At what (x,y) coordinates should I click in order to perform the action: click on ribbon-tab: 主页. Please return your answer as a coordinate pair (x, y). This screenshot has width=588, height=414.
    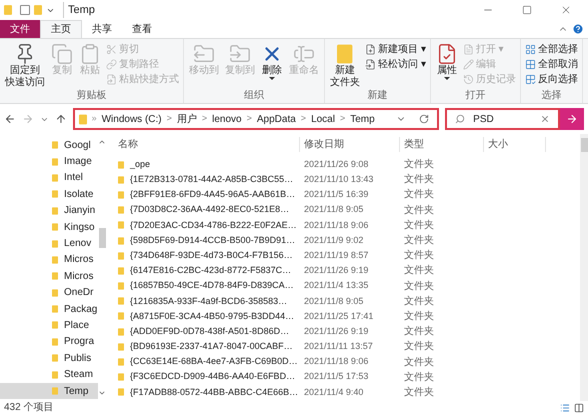
    Looking at the image, I should click on (61, 29).